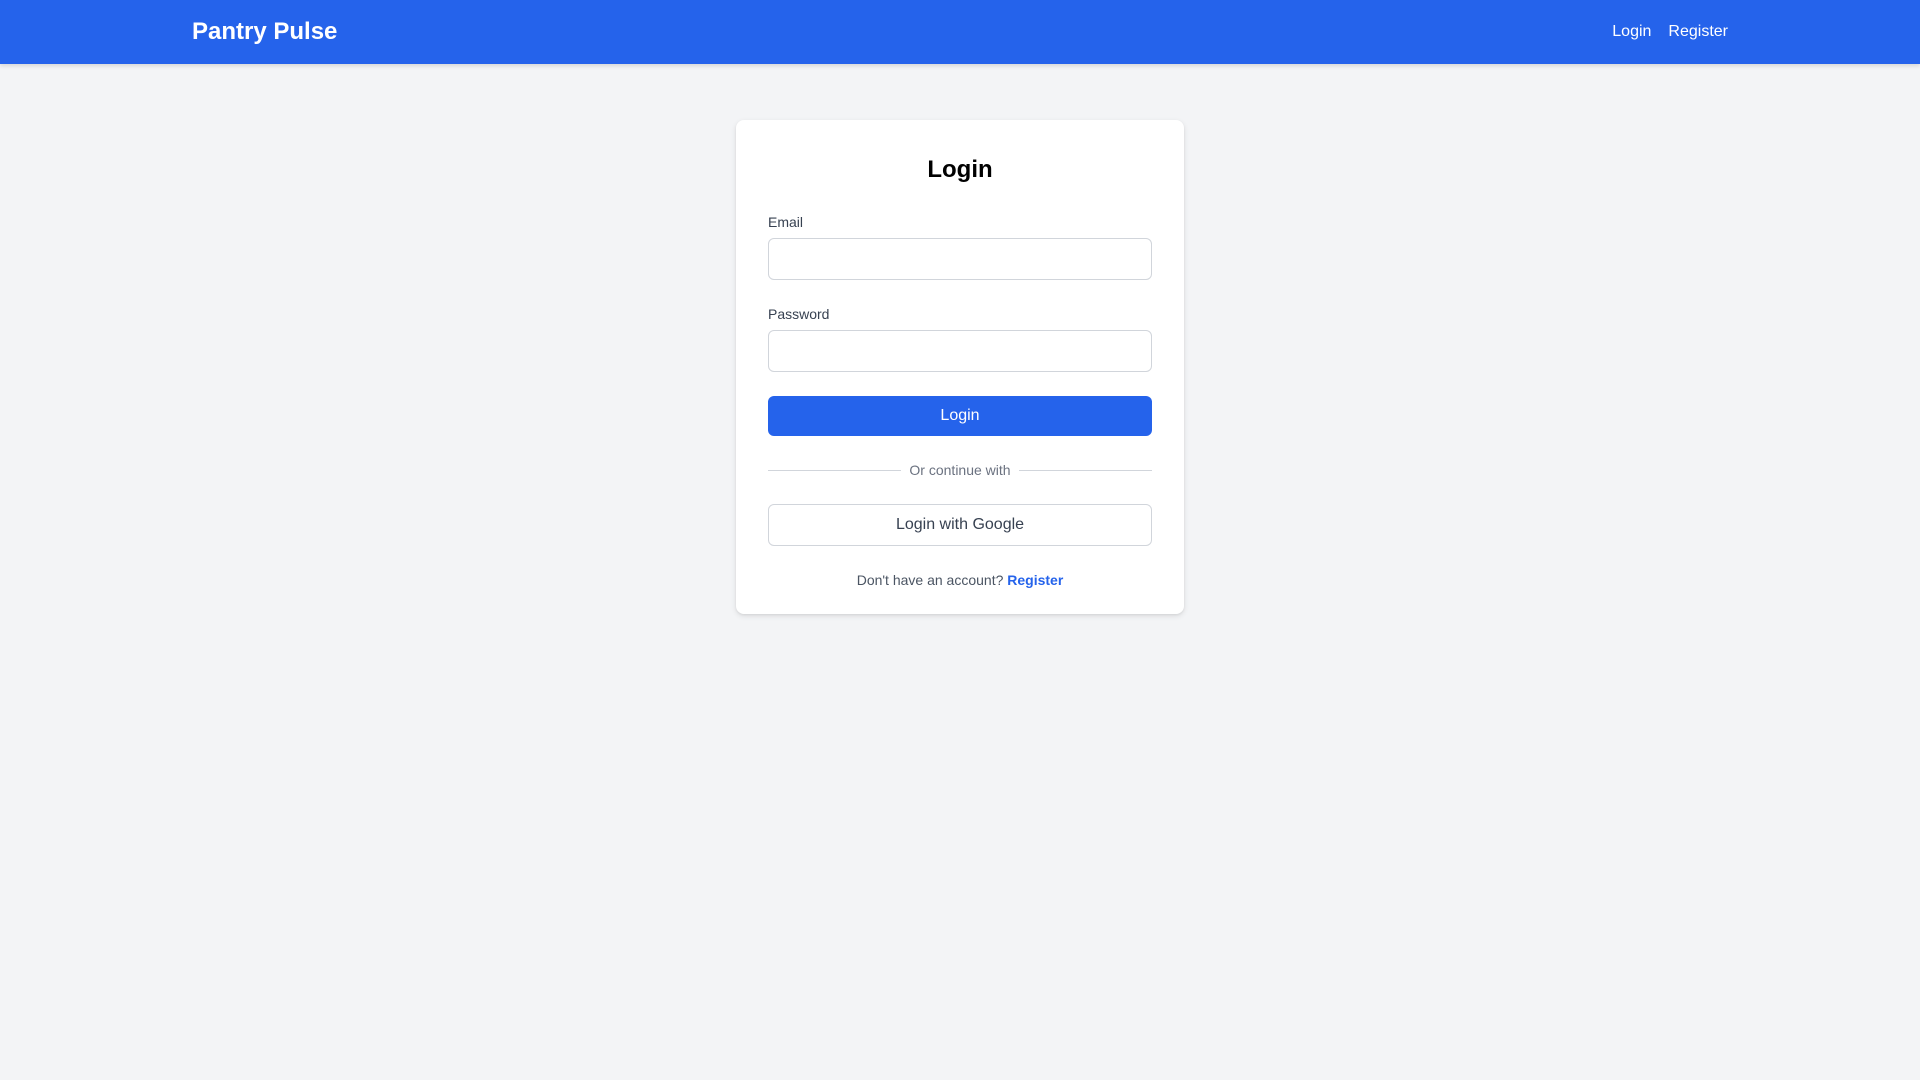 This screenshot has width=1920, height=1080. What do you see at coordinates (930, 580) in the screenshot?
I see `register-prompt-text: Don't have an account?` at bounding box center [930, 580].